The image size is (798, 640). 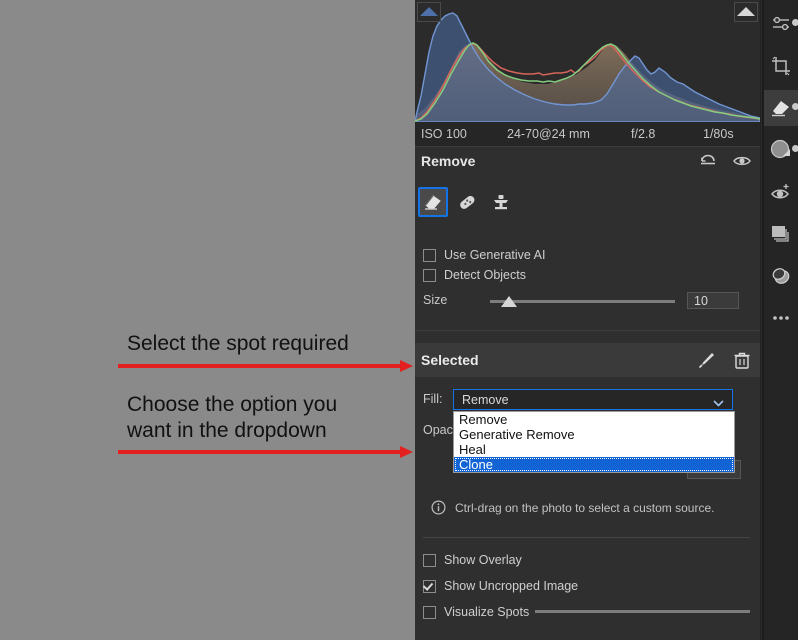 I want to click on fill-row: Fill: Remove, so click(x=587, y=400).